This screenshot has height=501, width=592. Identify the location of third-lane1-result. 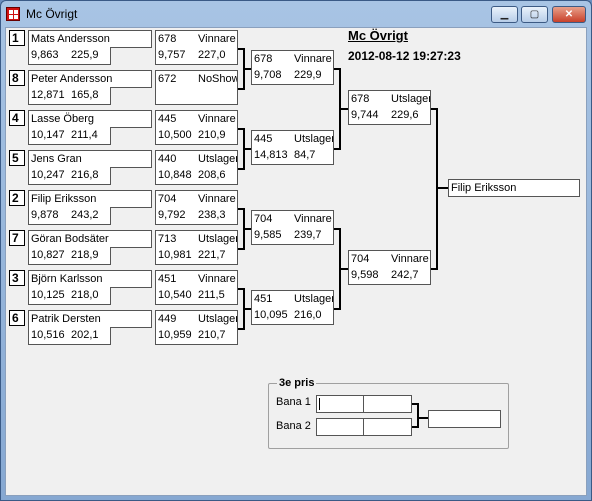
(388, 404).